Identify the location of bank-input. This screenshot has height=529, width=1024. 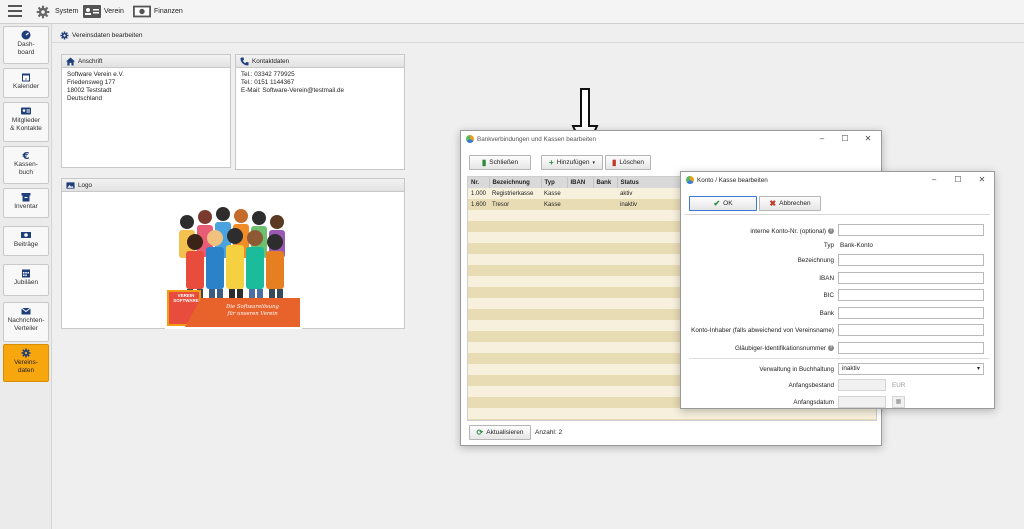
(911, 313).